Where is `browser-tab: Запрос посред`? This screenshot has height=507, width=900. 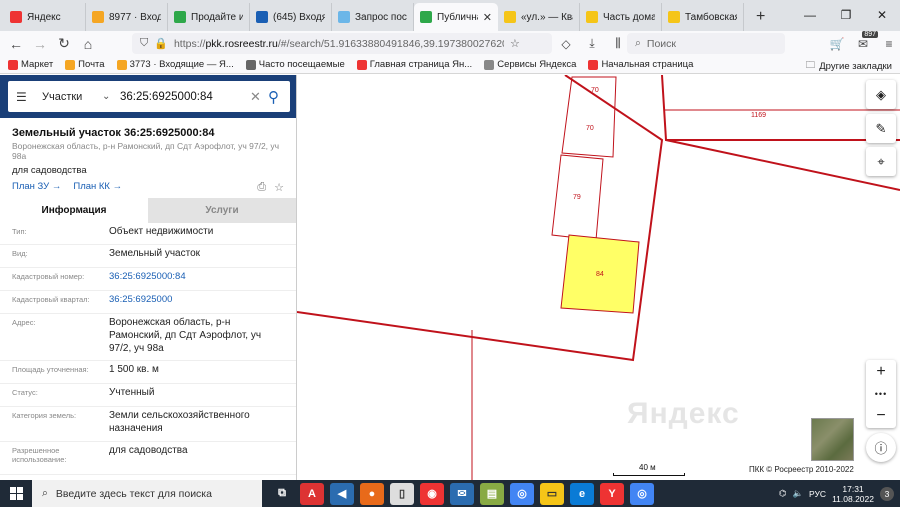
browser-tab: Запрос посред is located at coordinates (373, 17).